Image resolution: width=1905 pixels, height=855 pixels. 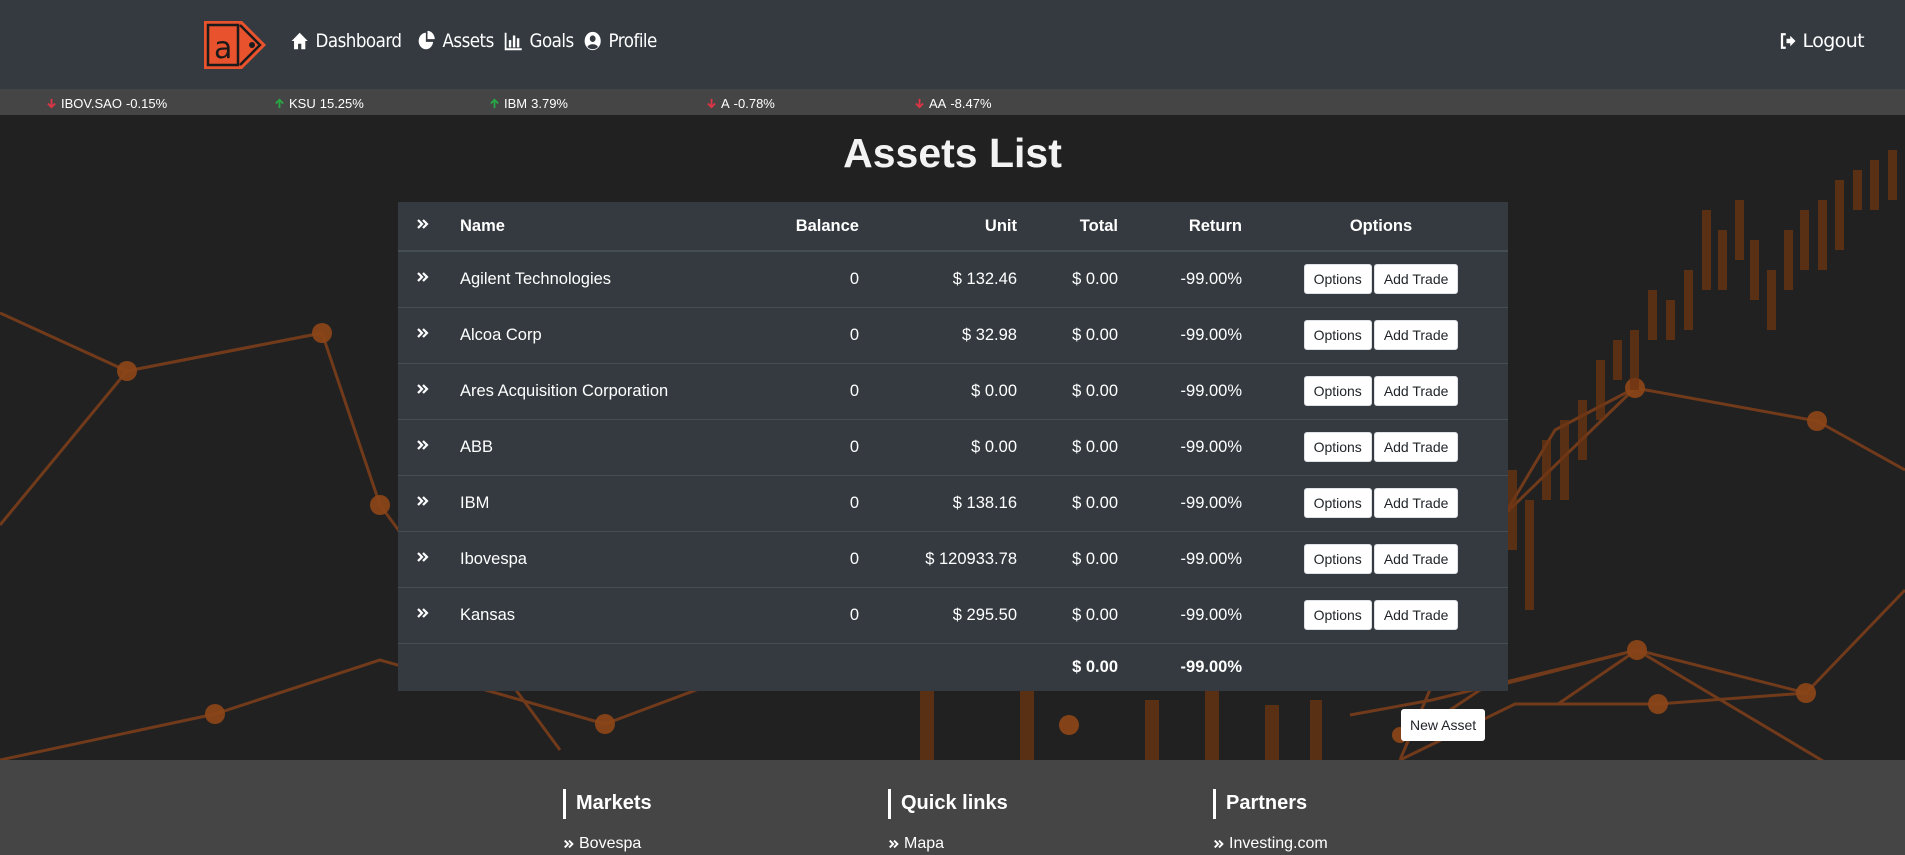 What do you see at coordinates (948, 821) in the screenshot?
I see `footer-column-quick-links: Quick links Mapa` at bounding box center [948, 821].